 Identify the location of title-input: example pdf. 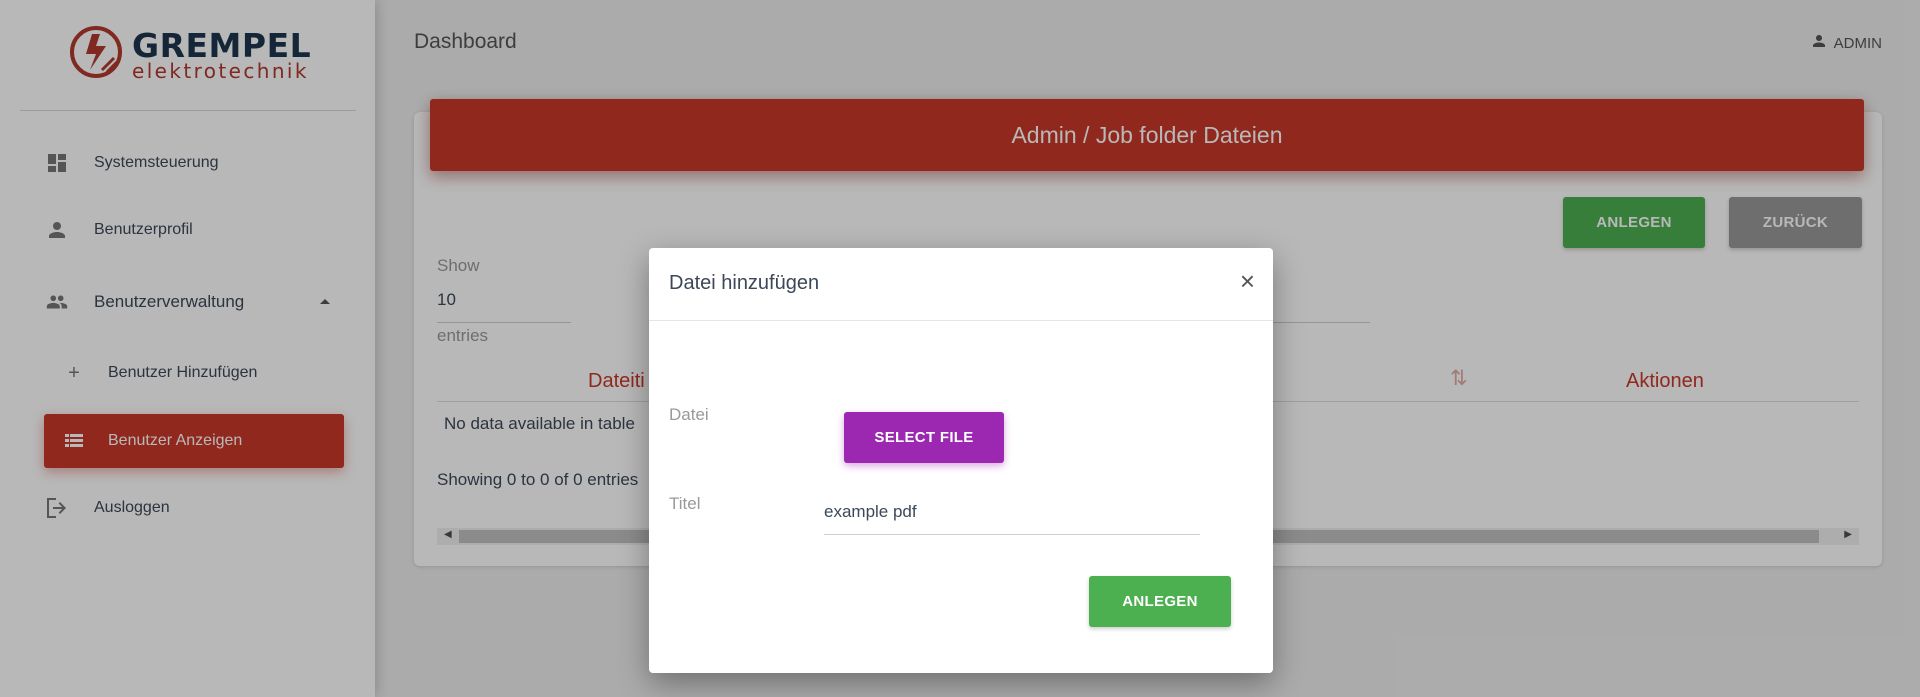
(1012, 518).